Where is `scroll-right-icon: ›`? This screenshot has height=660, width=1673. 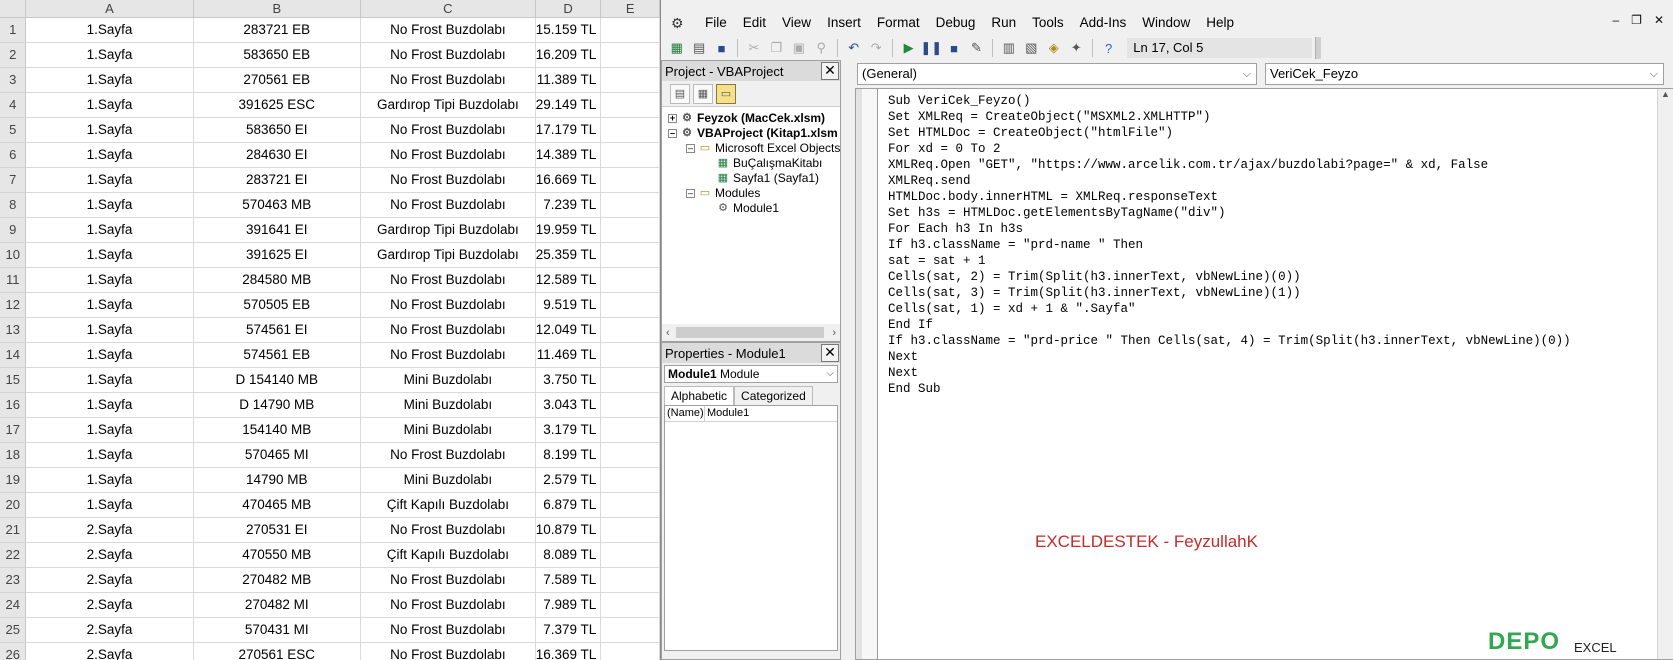
scroll-right-icon: › is located at coordinates (834, 333).